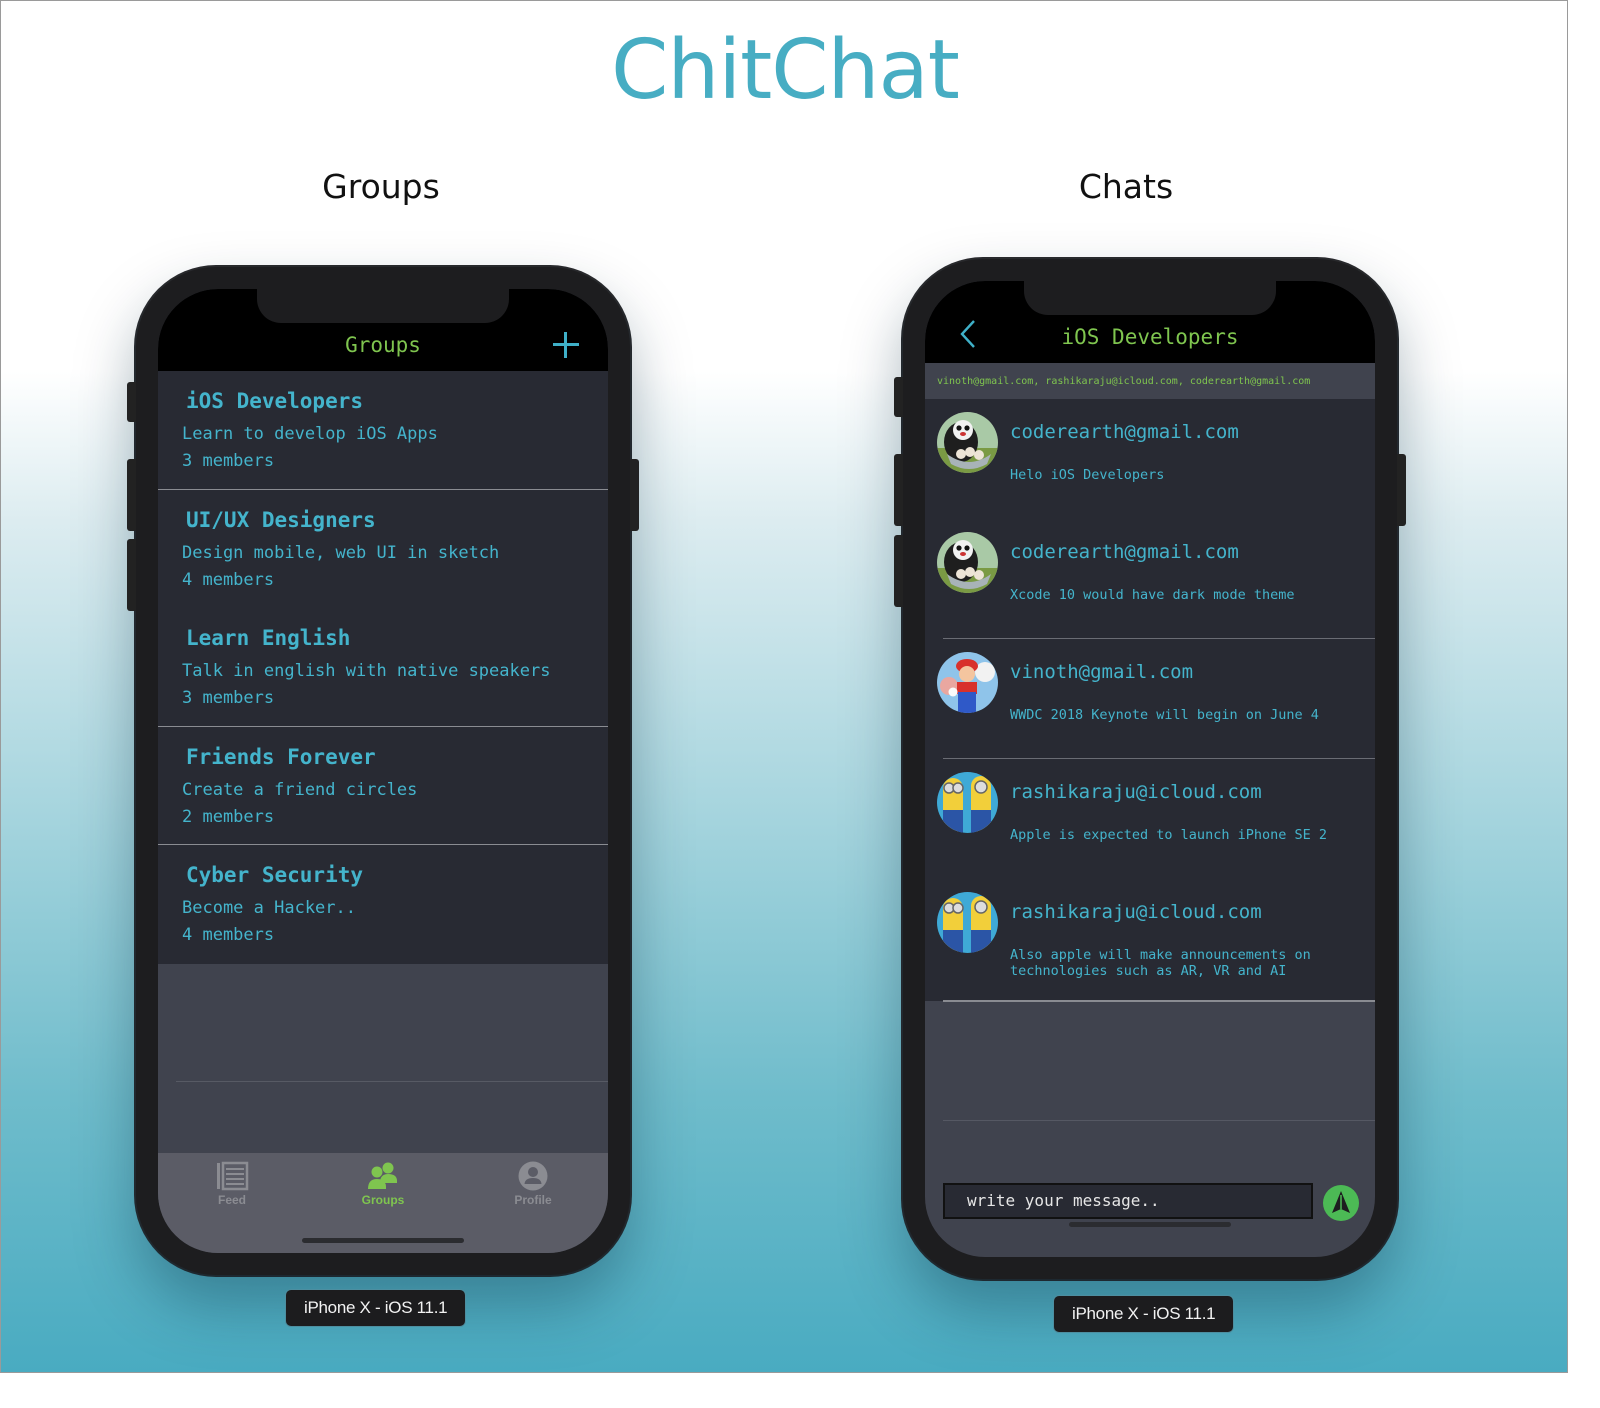 This screenshot has width=1600, height=1408. Describe the element at coordinates (281, 756) in the screenshot. I see `group-name: Friends Forever` at that location.